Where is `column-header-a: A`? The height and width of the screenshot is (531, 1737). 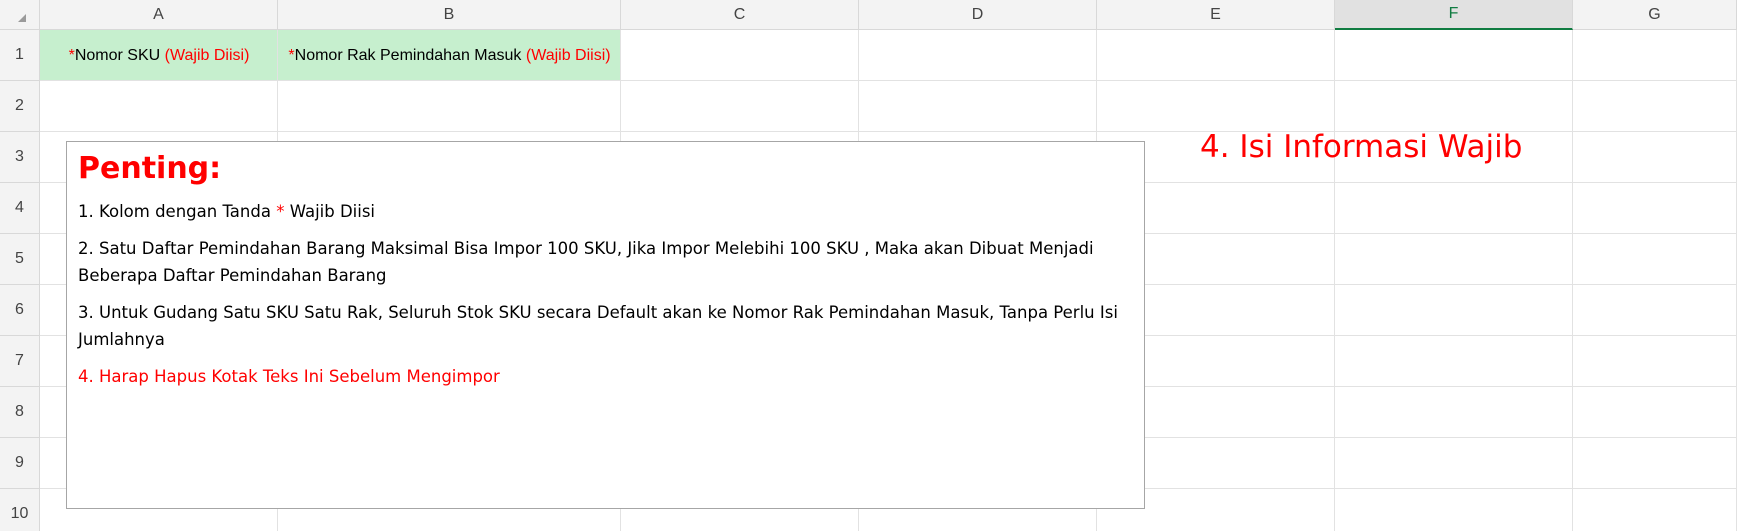 column-header-a: A is located at coordinates (159, 15).